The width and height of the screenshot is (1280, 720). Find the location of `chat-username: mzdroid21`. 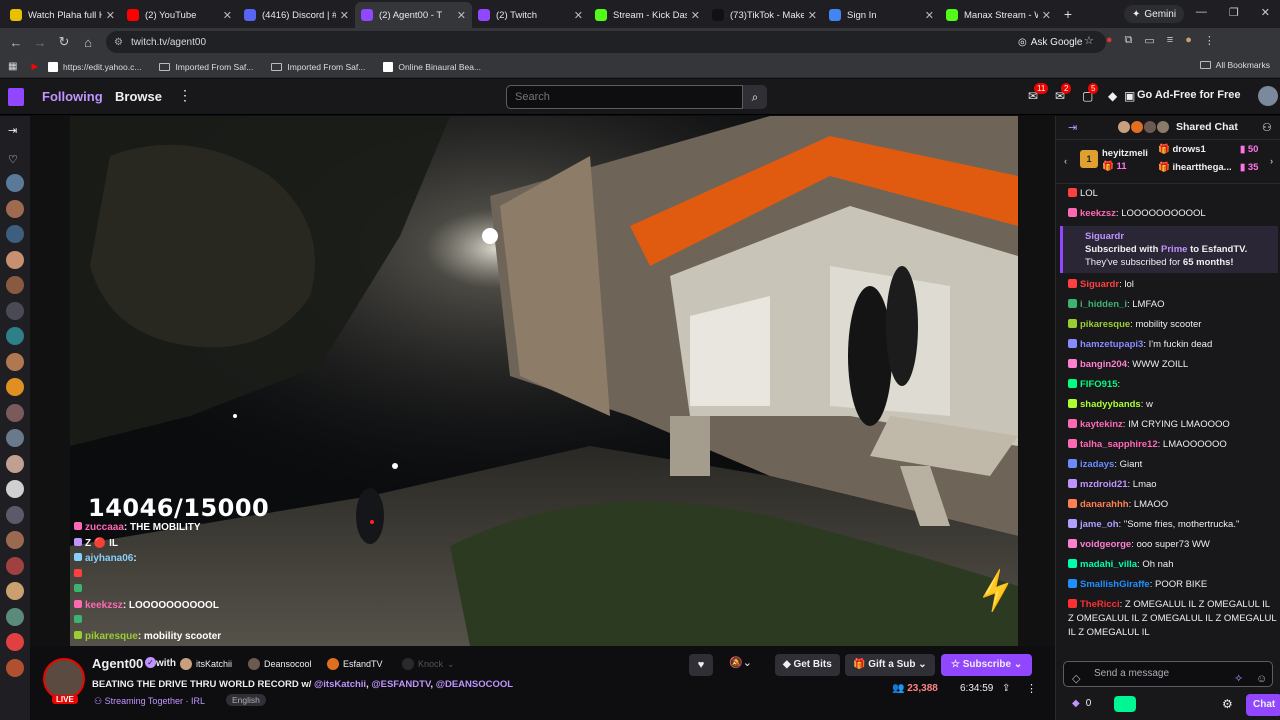

chat-username: mzdroid21 is located at coordinates (1104, 484).